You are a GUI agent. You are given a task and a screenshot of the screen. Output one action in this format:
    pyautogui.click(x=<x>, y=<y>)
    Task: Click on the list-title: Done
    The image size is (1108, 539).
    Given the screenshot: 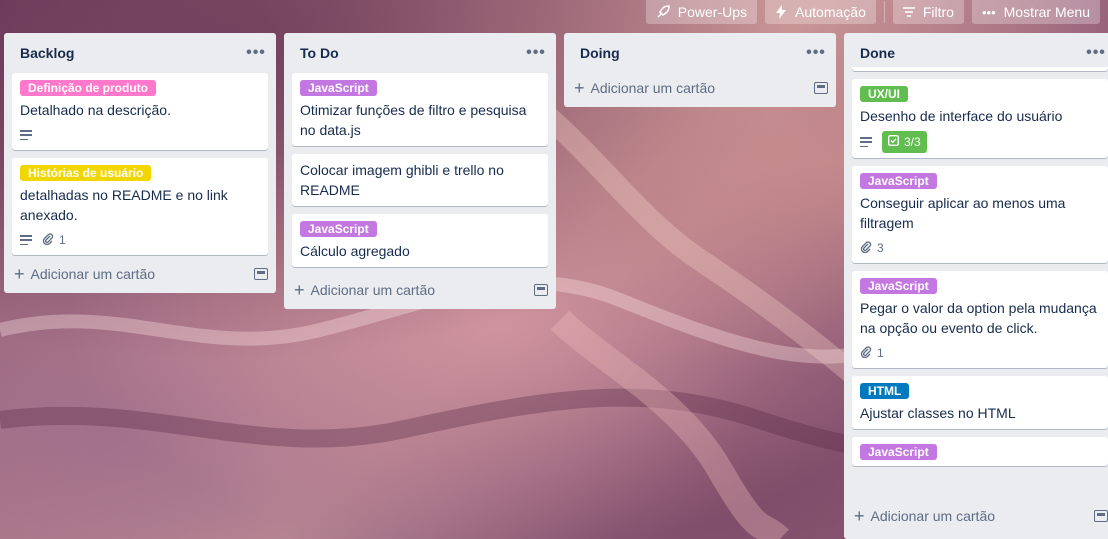 What is the action you would take?
    pyautogui.click(x=877, y=53)
    